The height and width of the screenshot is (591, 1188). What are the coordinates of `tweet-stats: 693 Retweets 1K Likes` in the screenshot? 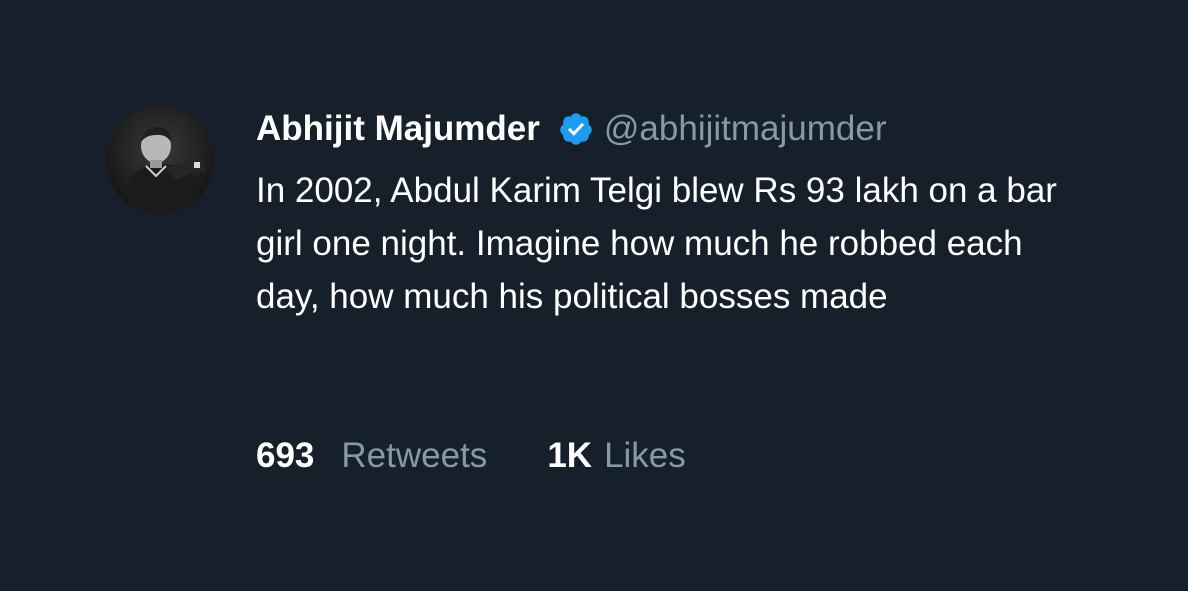 It's located at (471, 456).